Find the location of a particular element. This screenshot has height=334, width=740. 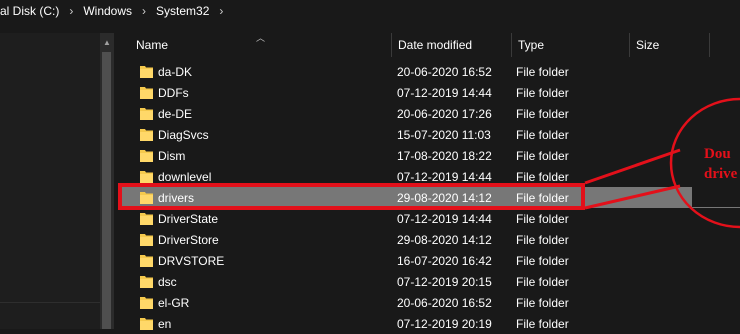

file-row: en 07-12-2019 20:19 File folder is located at coordinates (429, 323).